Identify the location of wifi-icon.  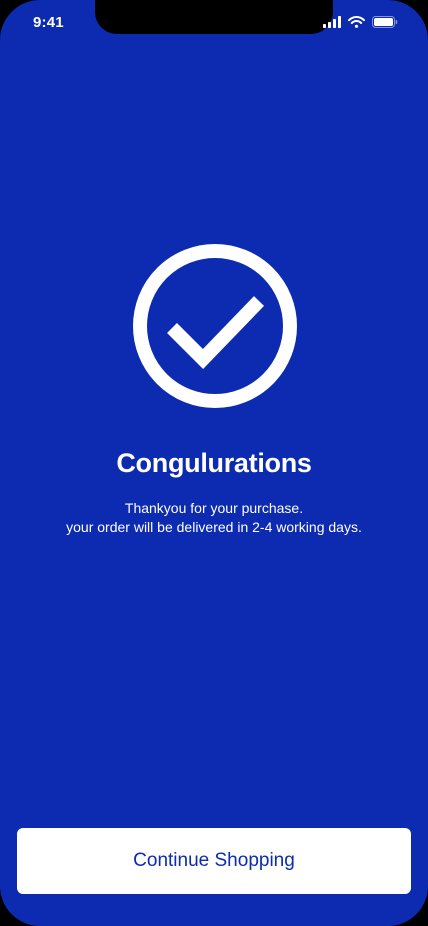
(356, 24).